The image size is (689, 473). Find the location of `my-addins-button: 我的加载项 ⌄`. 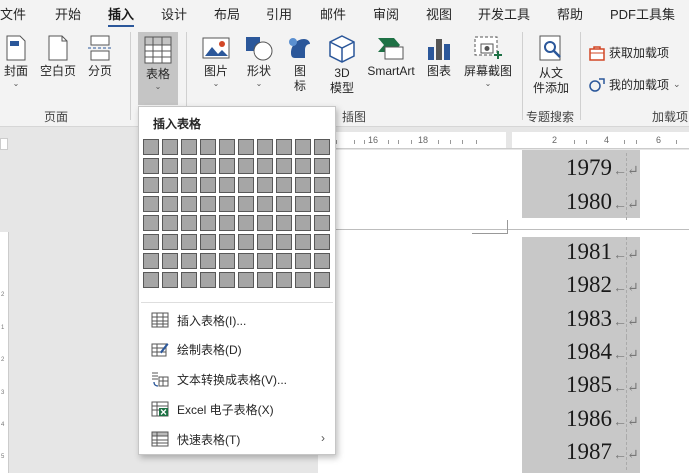

my-addins-button: 我的加载项 ⌄ is located at coordinates (635, 84).